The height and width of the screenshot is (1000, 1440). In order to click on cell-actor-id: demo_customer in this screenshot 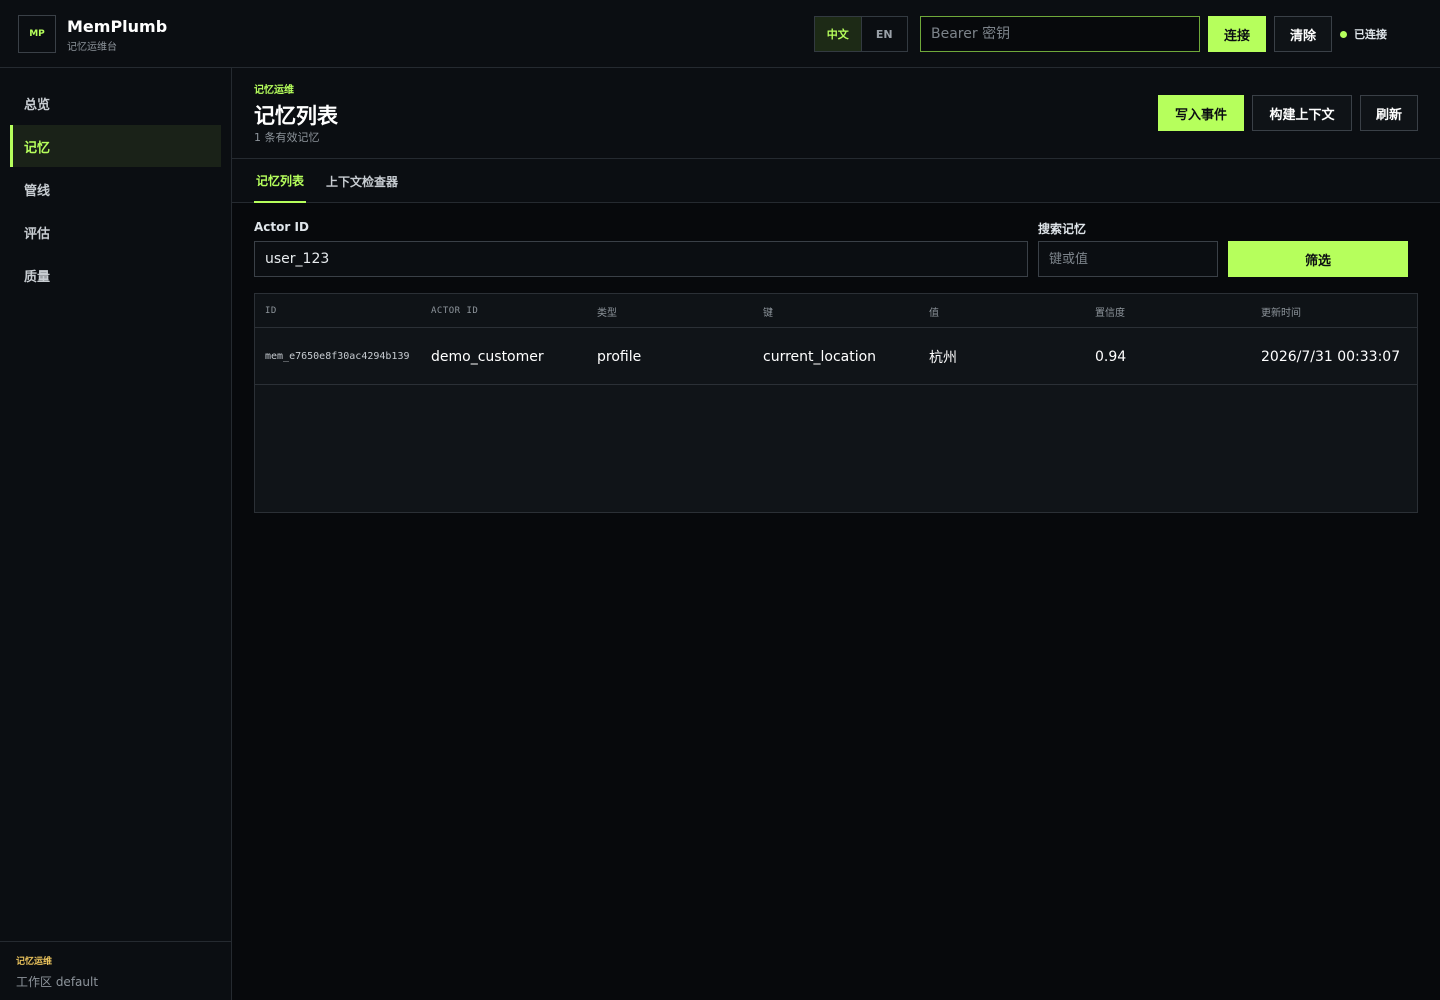, I will do `click(487, 356)`.